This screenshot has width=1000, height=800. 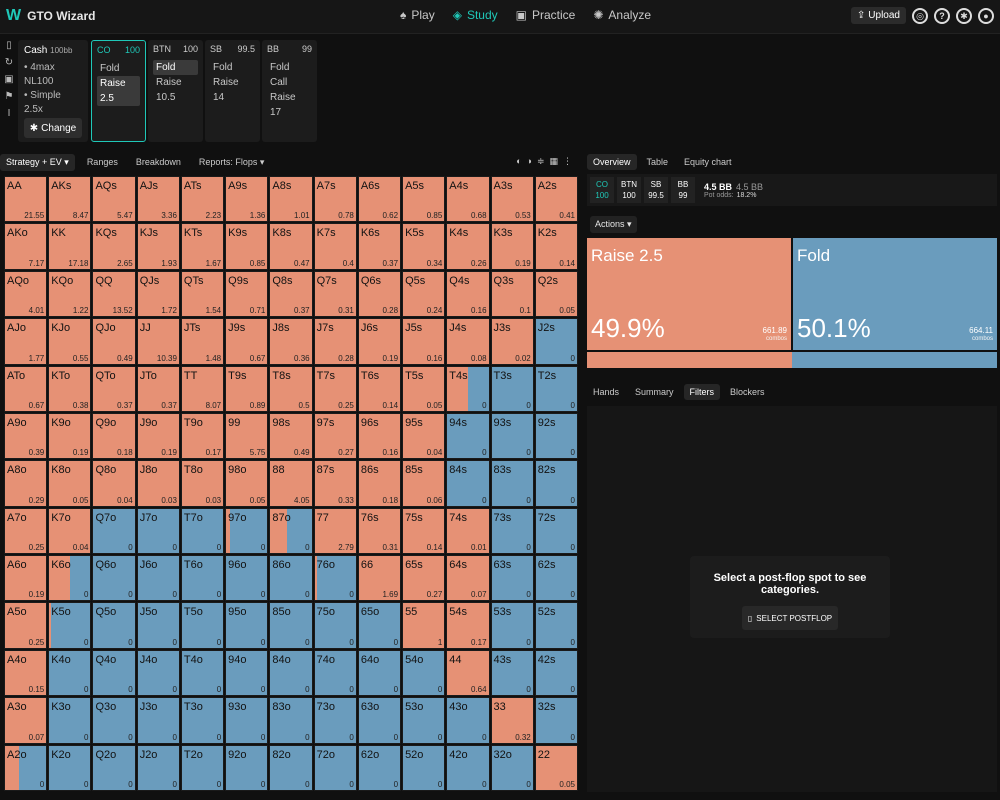 What do you see at coordinates (247, 246) in the screenshot?
I see `hand-cell: K9s 0.85` at bounding box center [247, 246].